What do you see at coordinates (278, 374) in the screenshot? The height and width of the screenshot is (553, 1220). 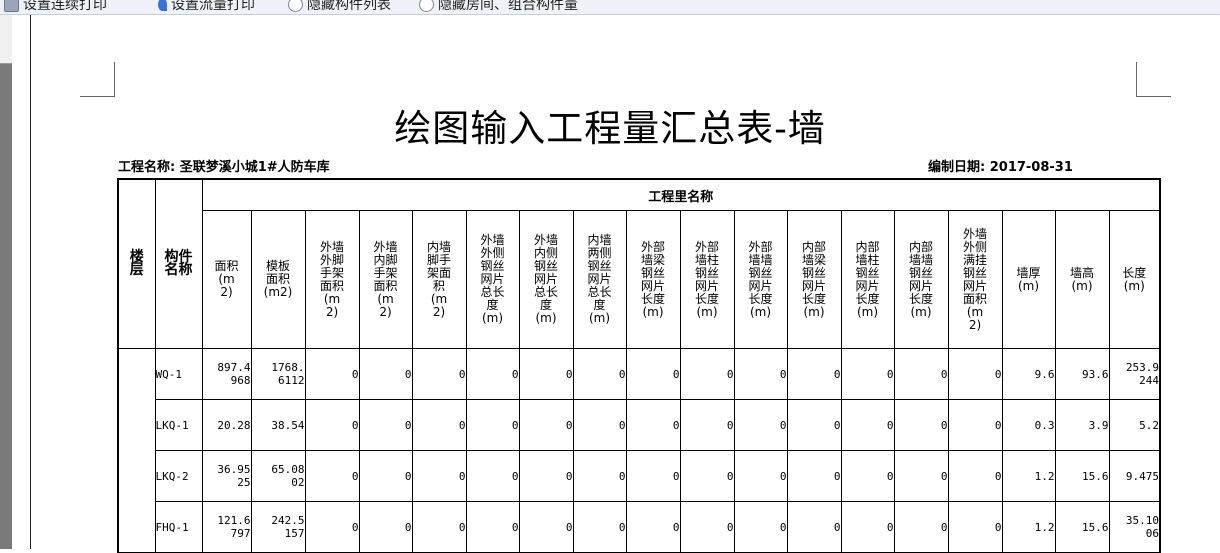 I see `value-cell: 1768.6112` at bounding box center [278, 374].